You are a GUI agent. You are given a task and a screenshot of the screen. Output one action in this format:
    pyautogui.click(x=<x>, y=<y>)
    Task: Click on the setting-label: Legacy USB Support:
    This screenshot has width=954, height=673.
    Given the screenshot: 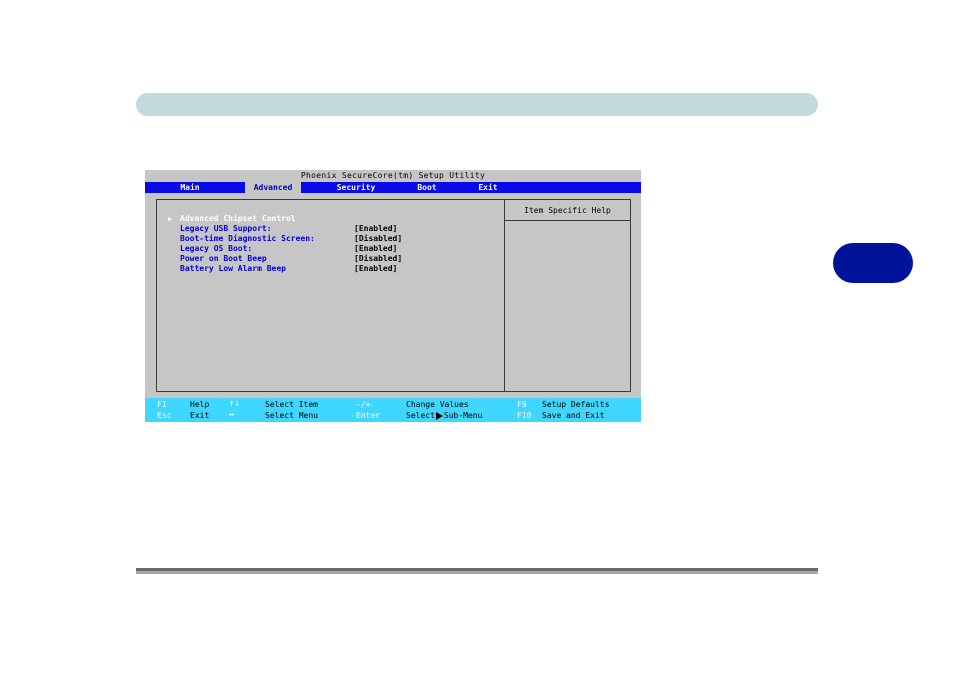 What is the action you would take?
    pyautogui.click(x=226, y=228)
    